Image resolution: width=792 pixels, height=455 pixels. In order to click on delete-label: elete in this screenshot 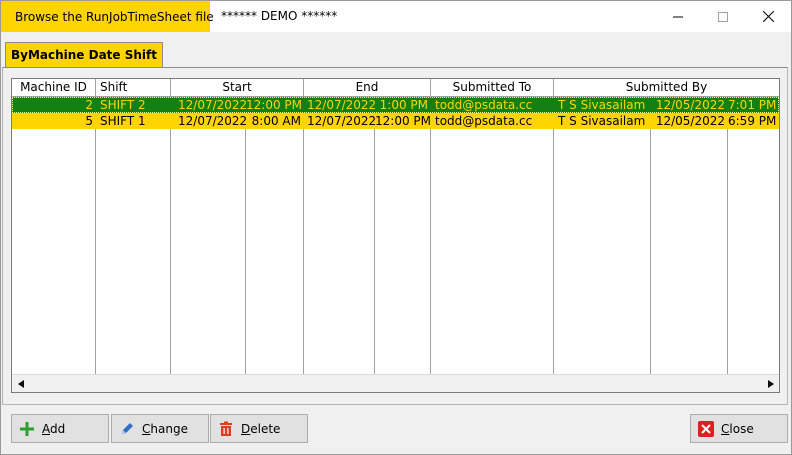, I will do `click(265, 428)`.